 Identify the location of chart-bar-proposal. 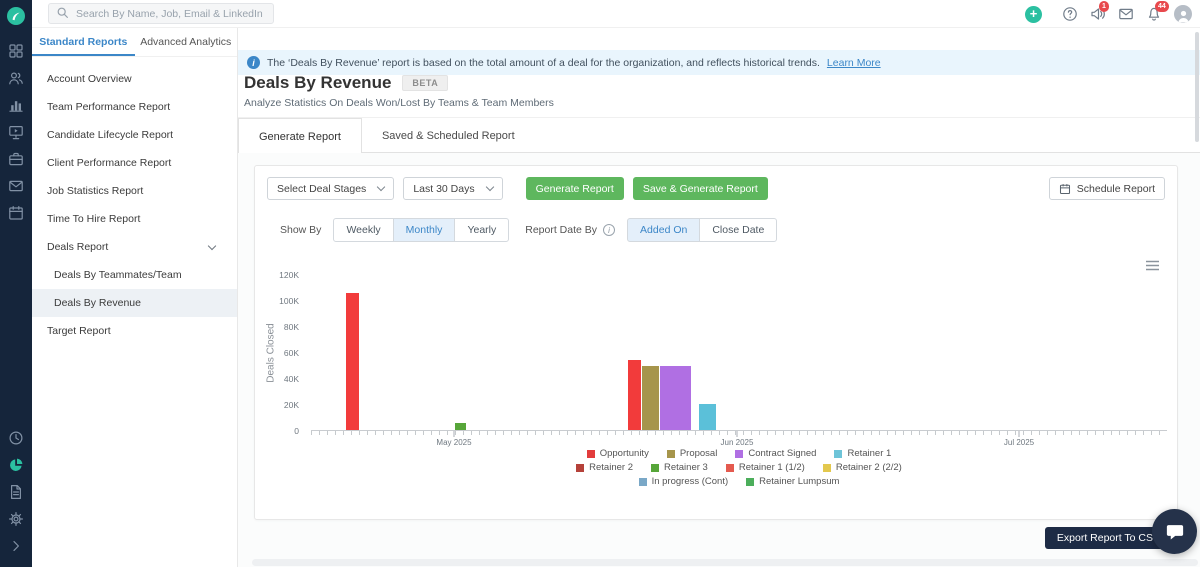
(650, 398).